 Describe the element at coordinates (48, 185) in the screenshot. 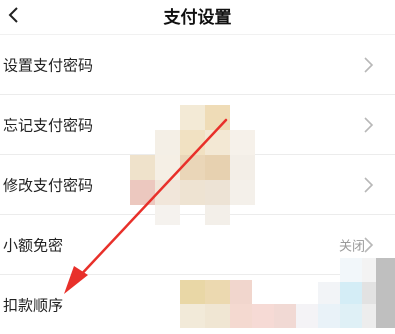

I see `row-label: 修改支付密码` at that location.